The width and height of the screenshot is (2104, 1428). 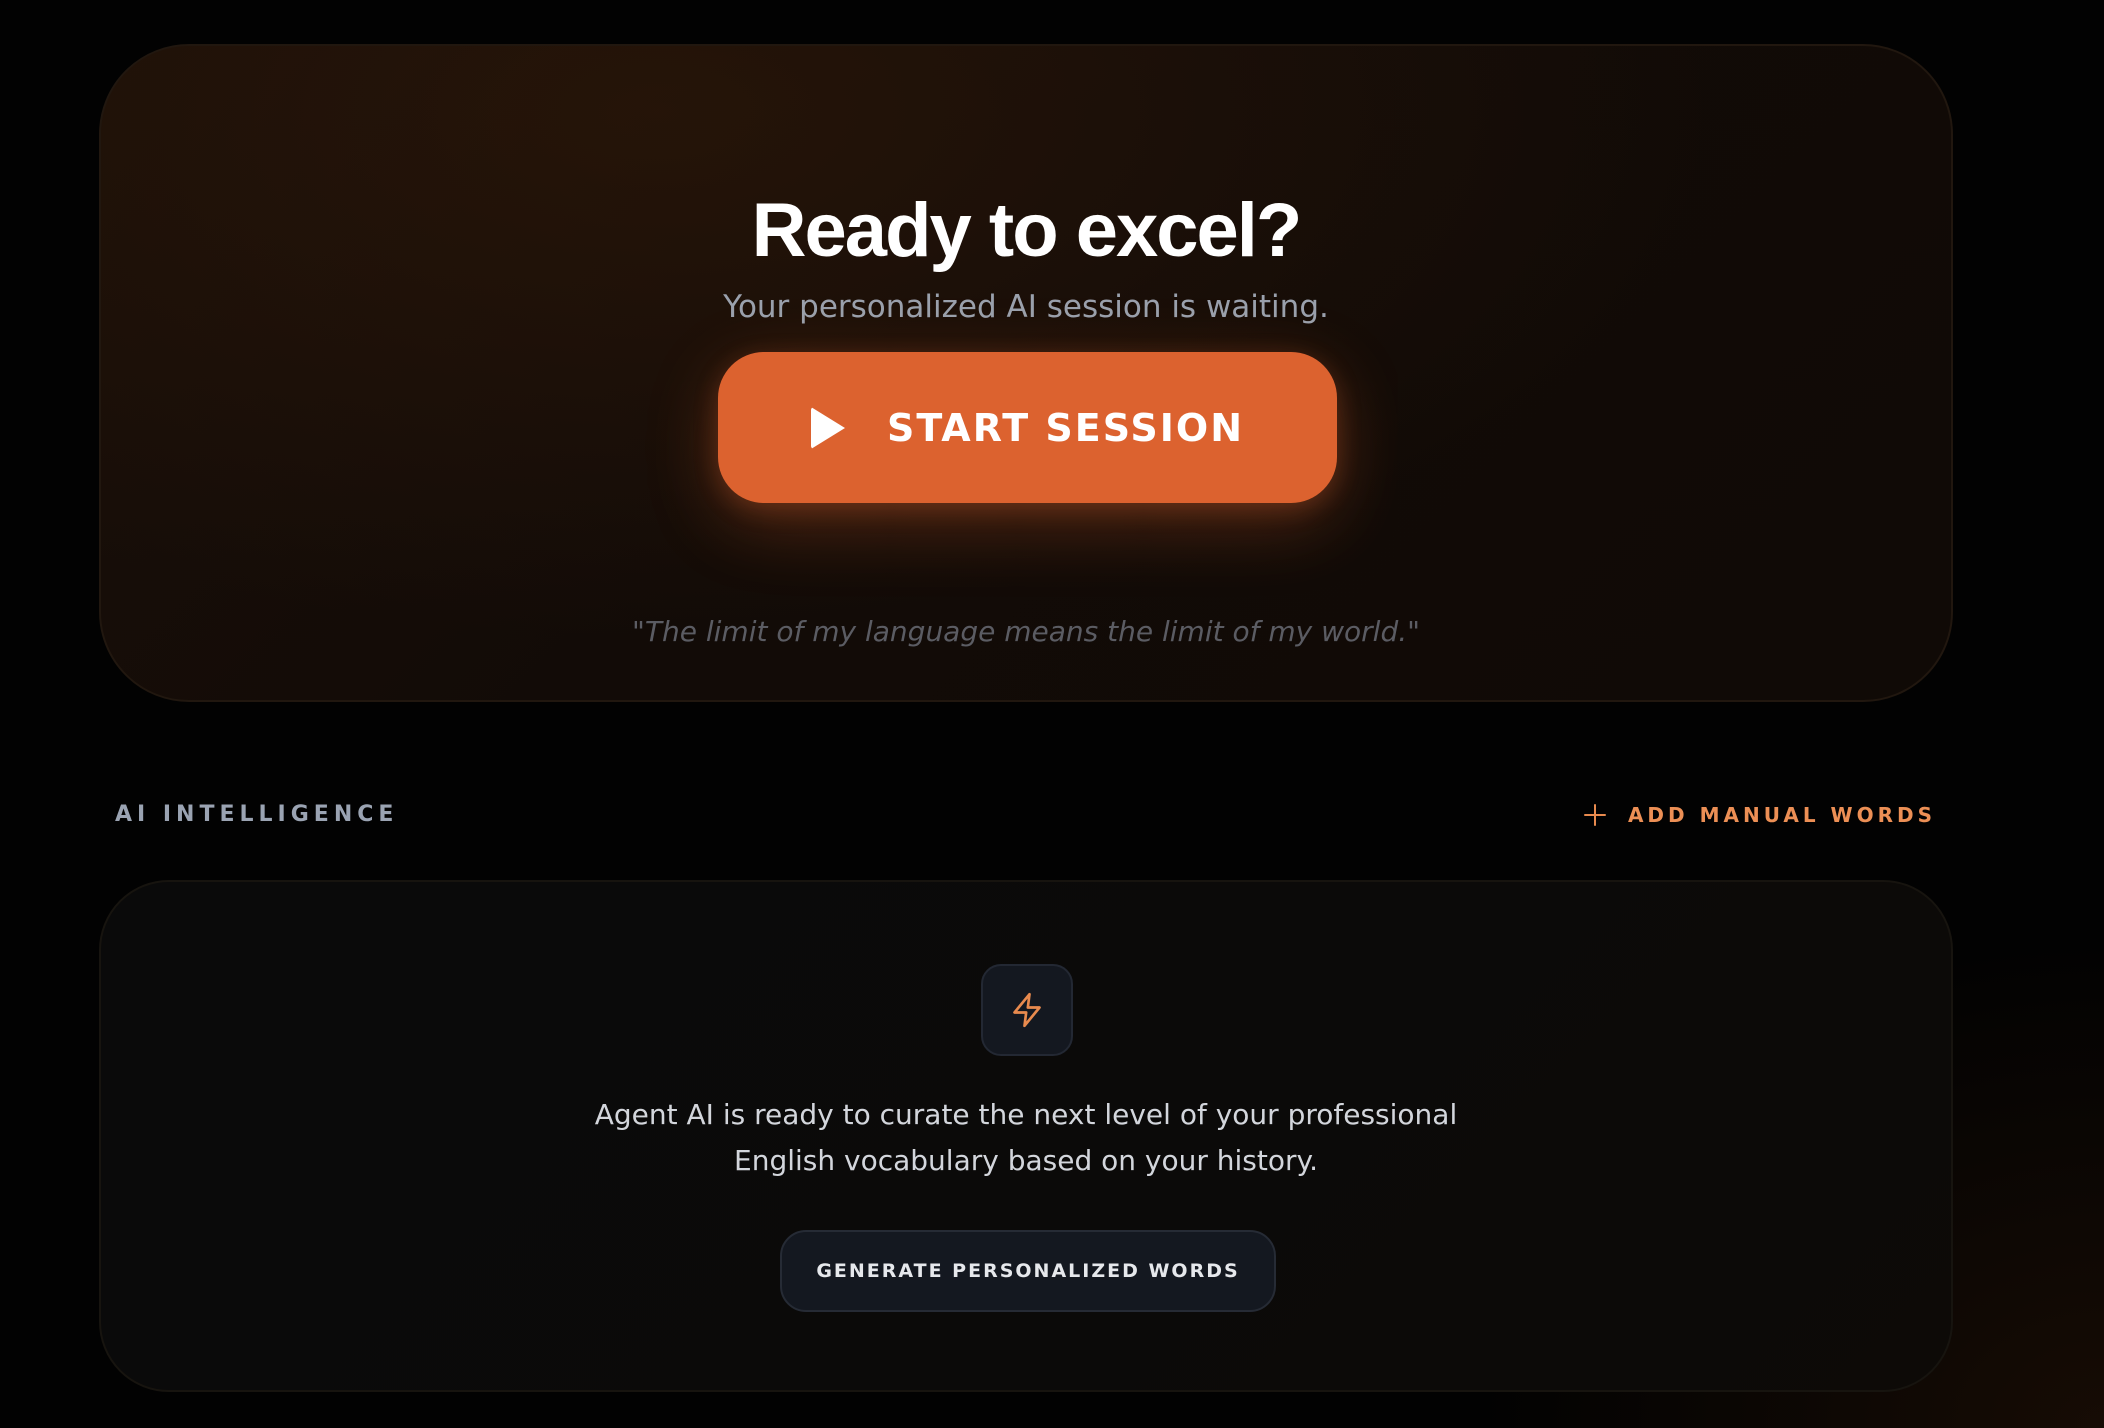 I want to click on play-icon, so click(x=827, y=427).